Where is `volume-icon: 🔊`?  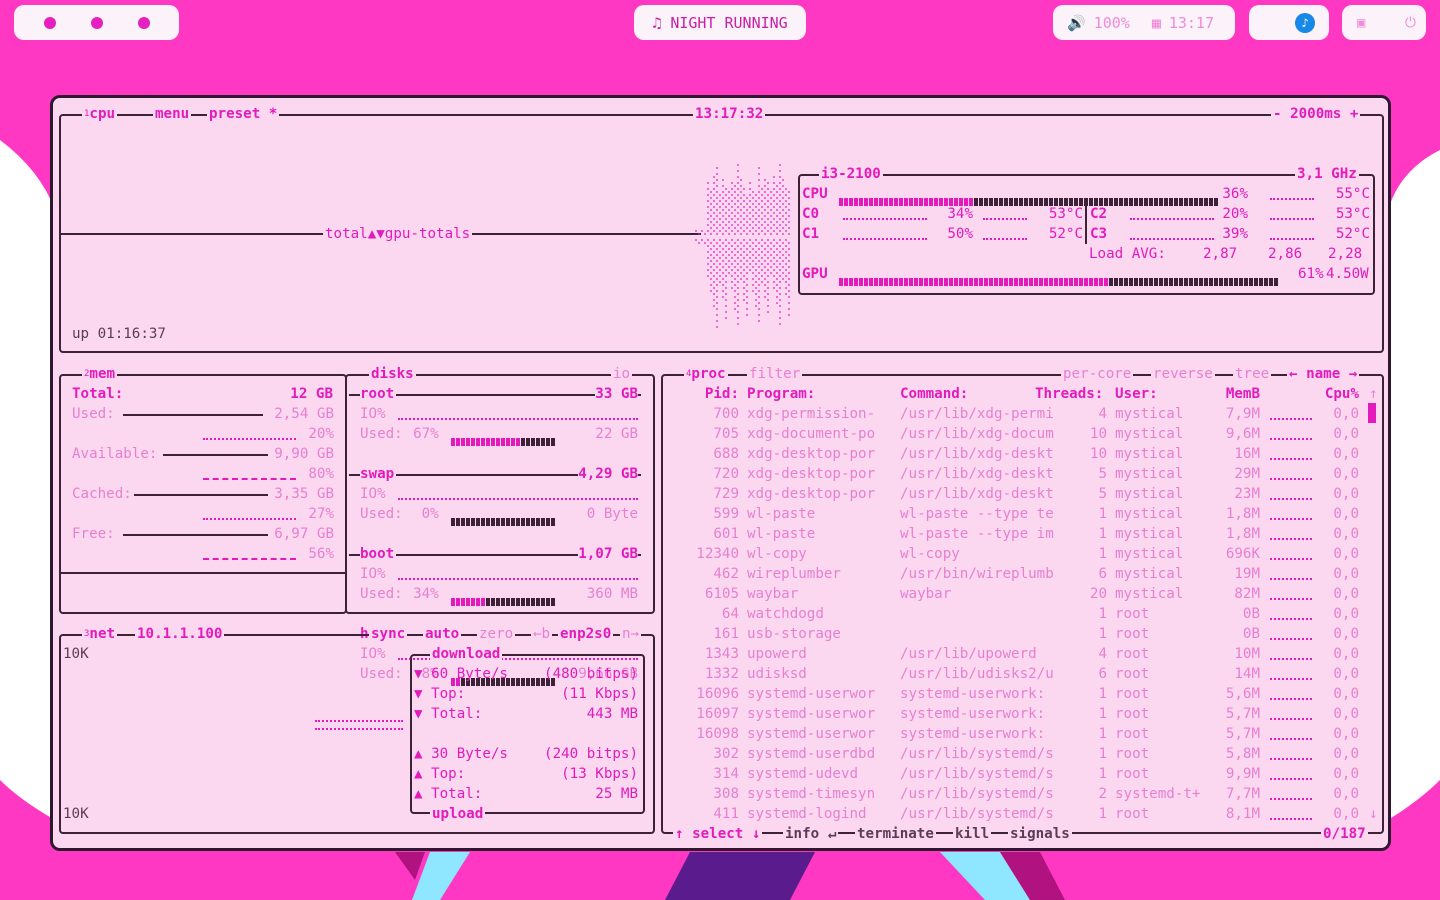 volume-icon: 🔊 is located at coordinates (1076, 23).